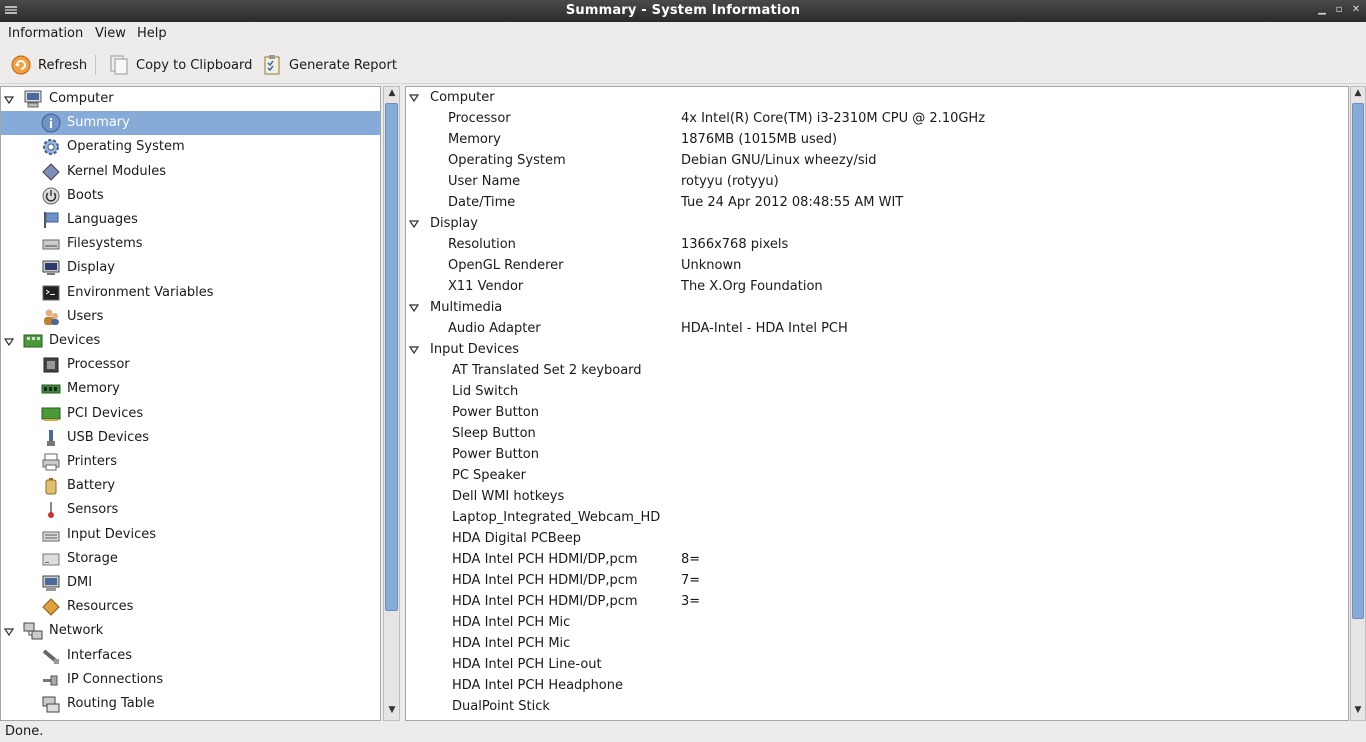  Describe the element at coordinates (877, 433) in the screenshot. I see `device-row: Sleep Button` at that location.